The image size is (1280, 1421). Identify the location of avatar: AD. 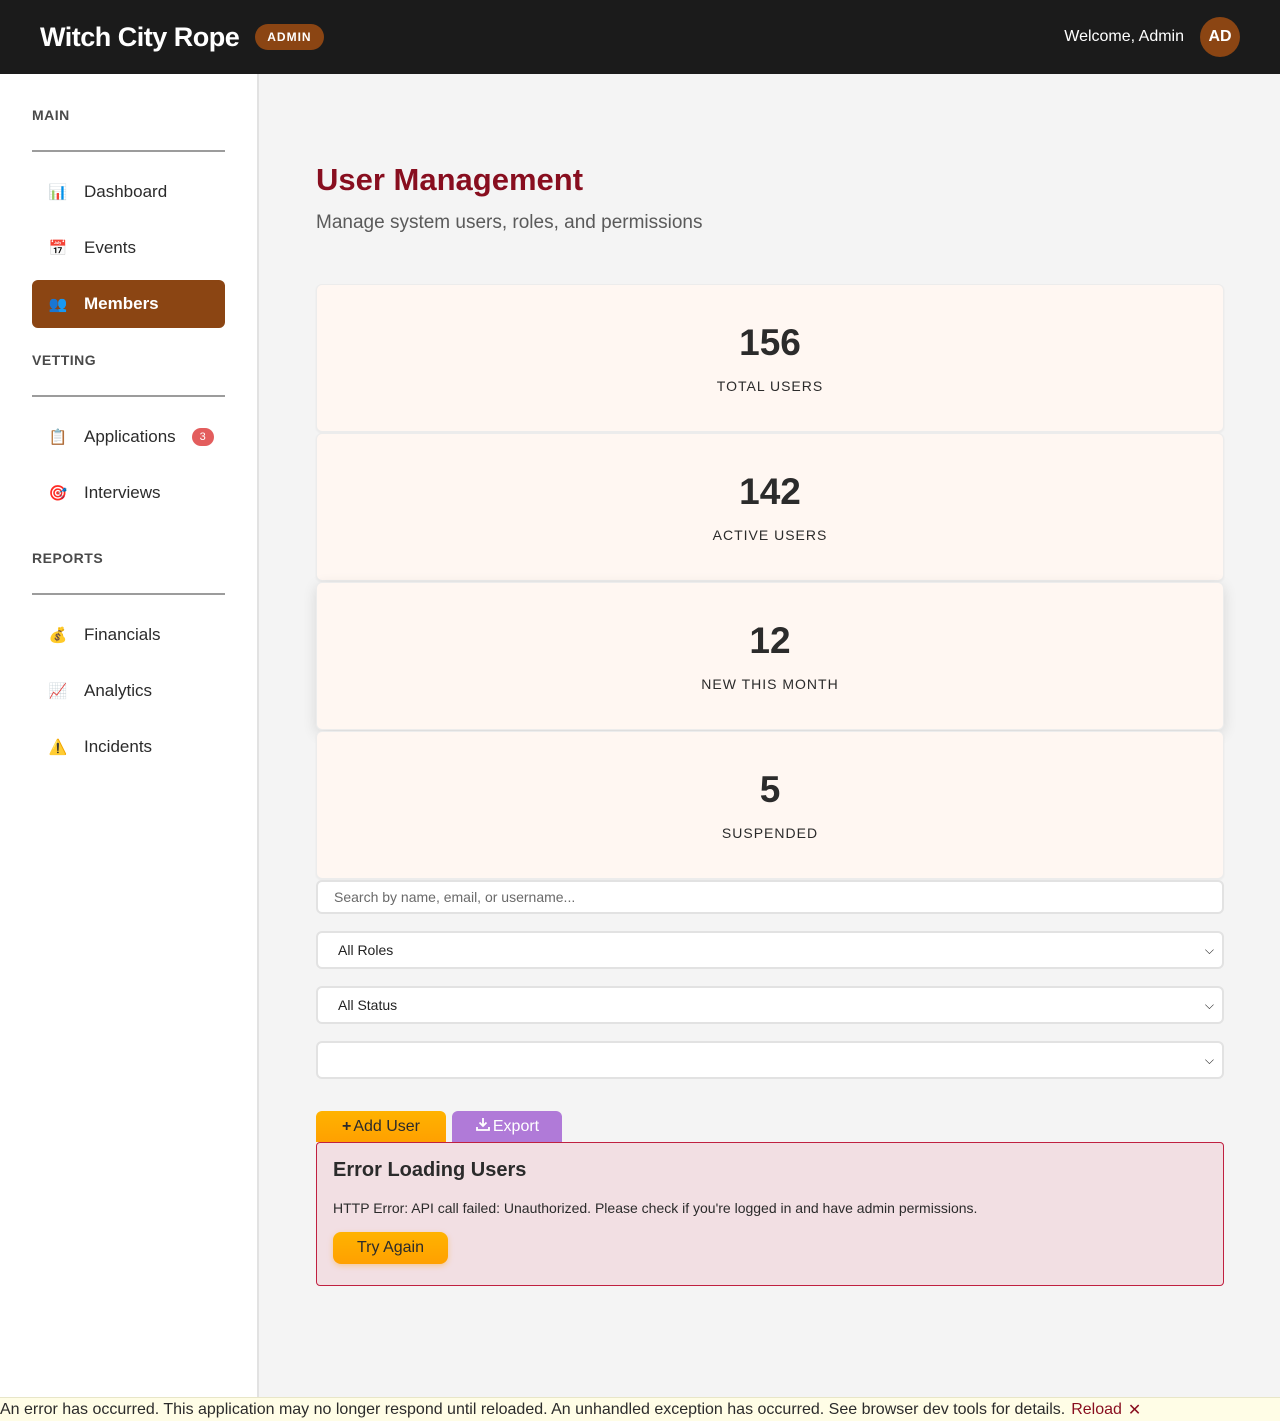
(1220, 37).